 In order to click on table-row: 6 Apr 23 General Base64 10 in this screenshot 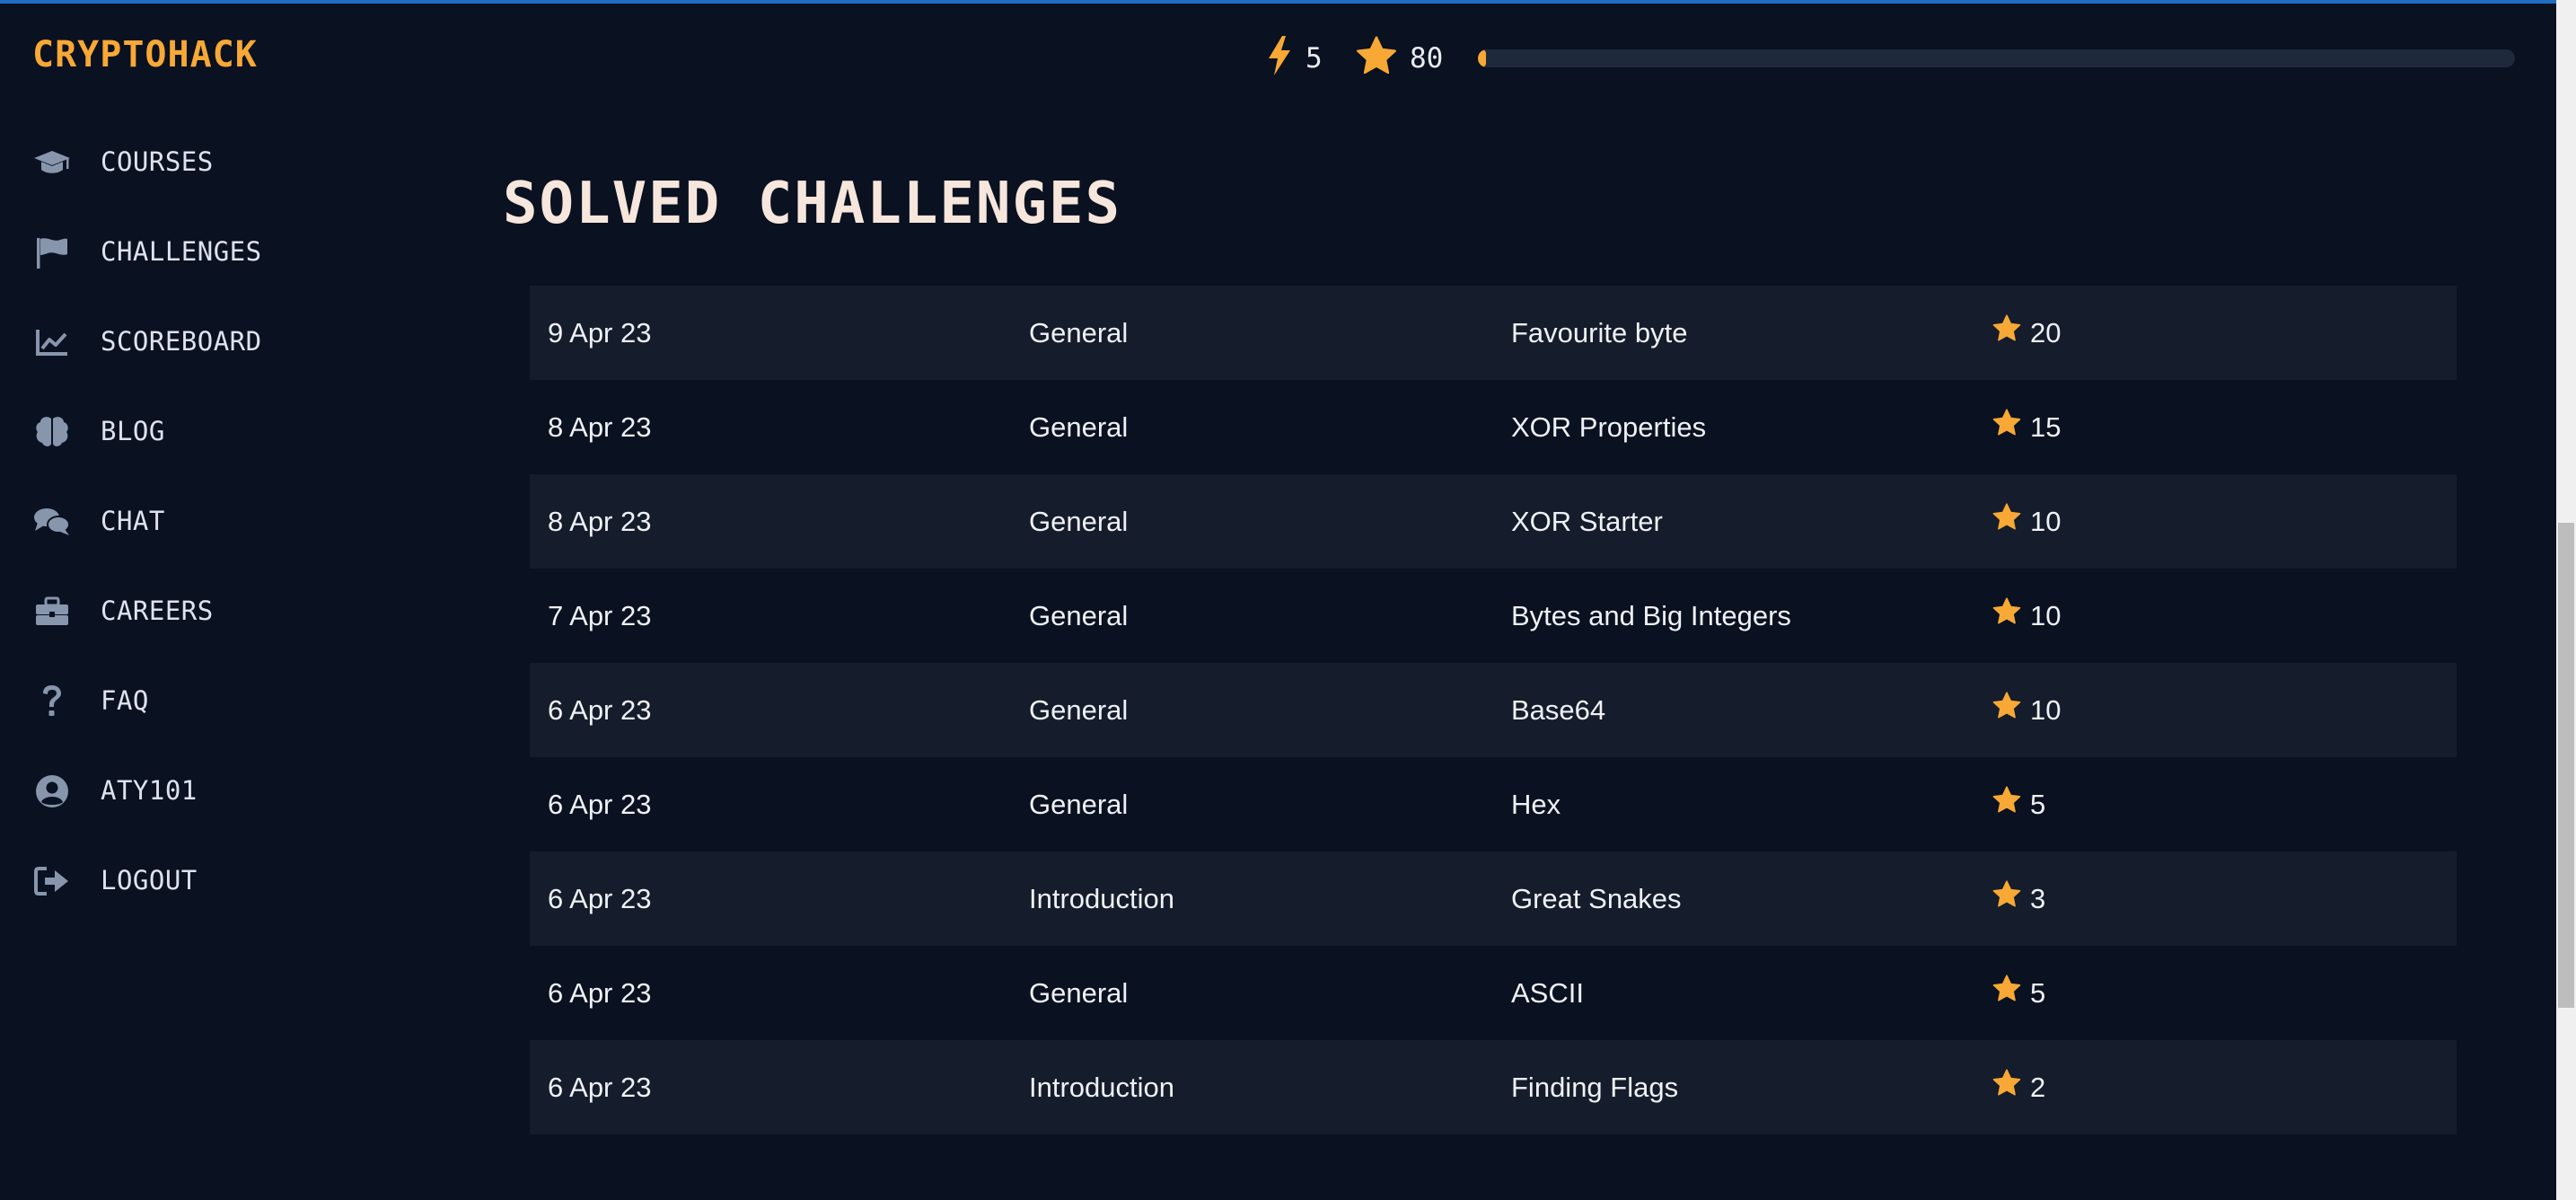, I will do `click(1493, 710)`.